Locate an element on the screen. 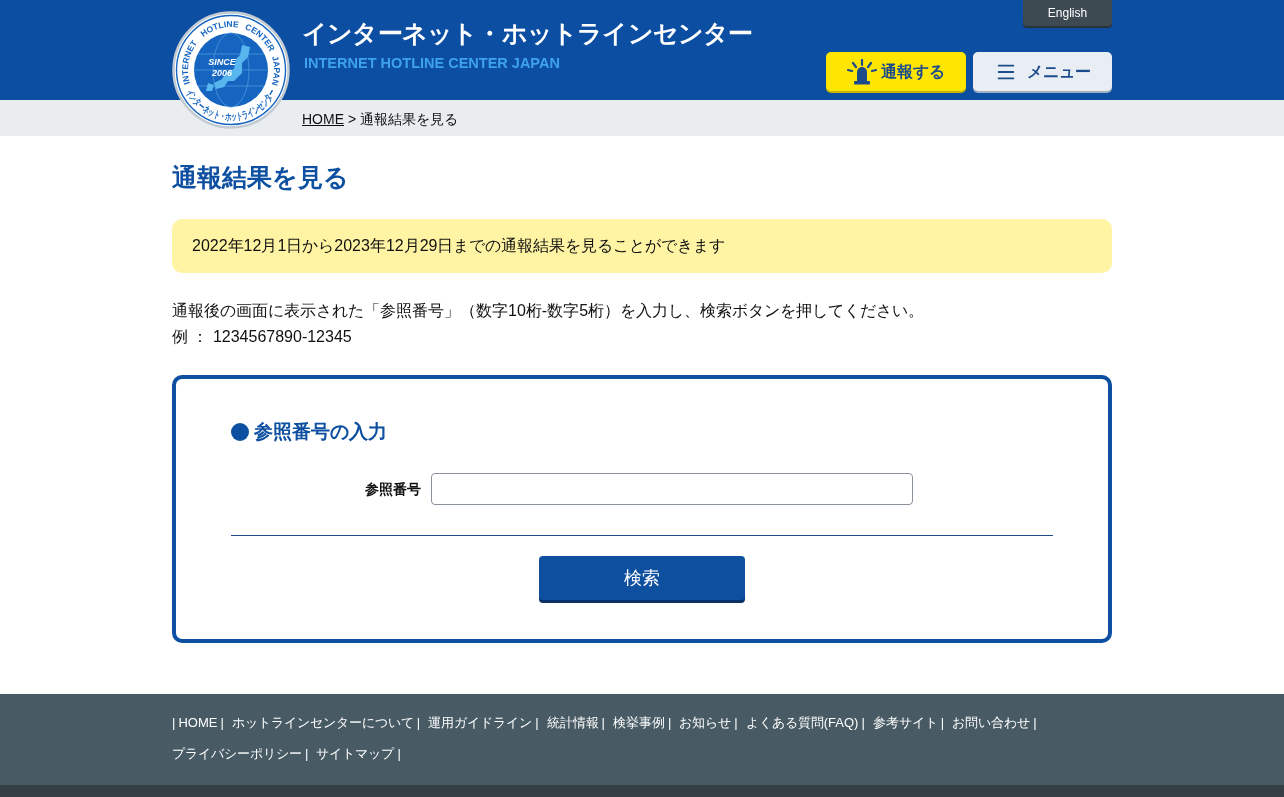  form-heading: 参照番号の入力 is located at coordinates (320, 432).